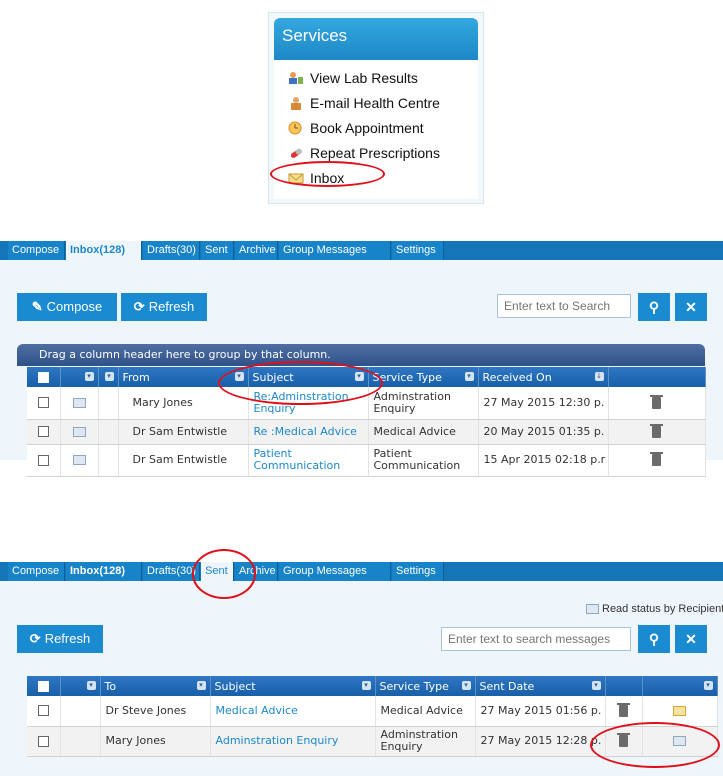 Image resolution: width=723 pixels, height=776 pixels. Describe the element at coordinates (296, 78) in the screenshot. I see `lab-results-icon` at that location.